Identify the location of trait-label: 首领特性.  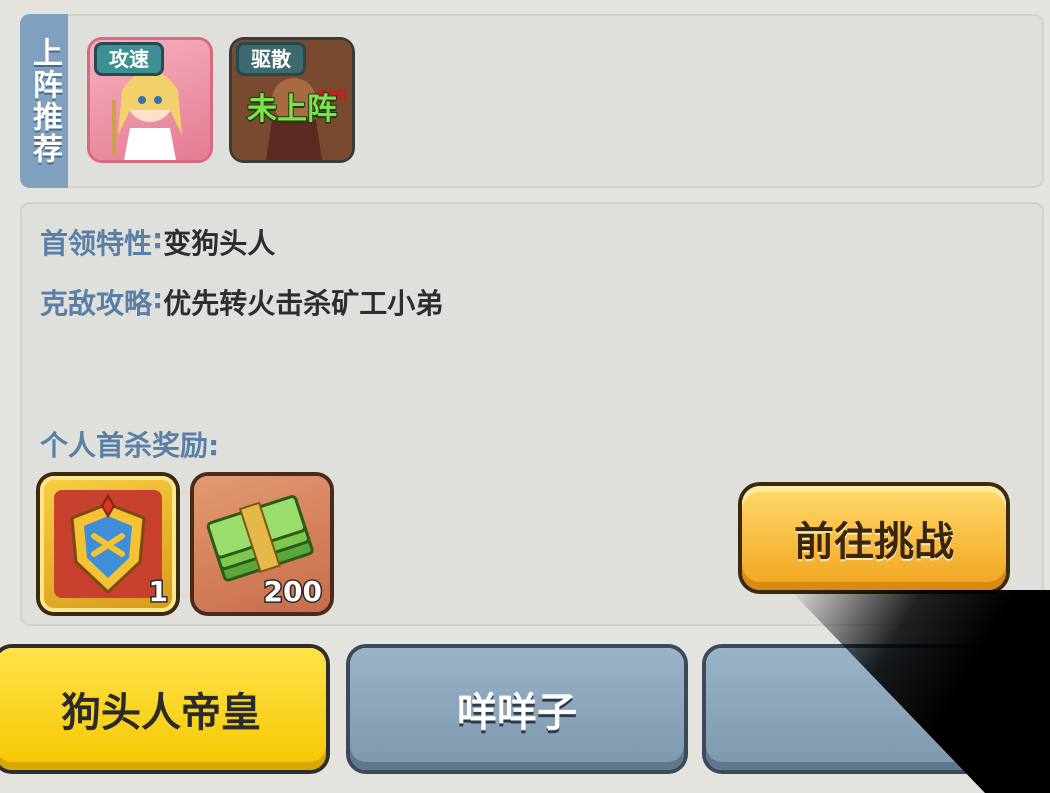
(96, 243).